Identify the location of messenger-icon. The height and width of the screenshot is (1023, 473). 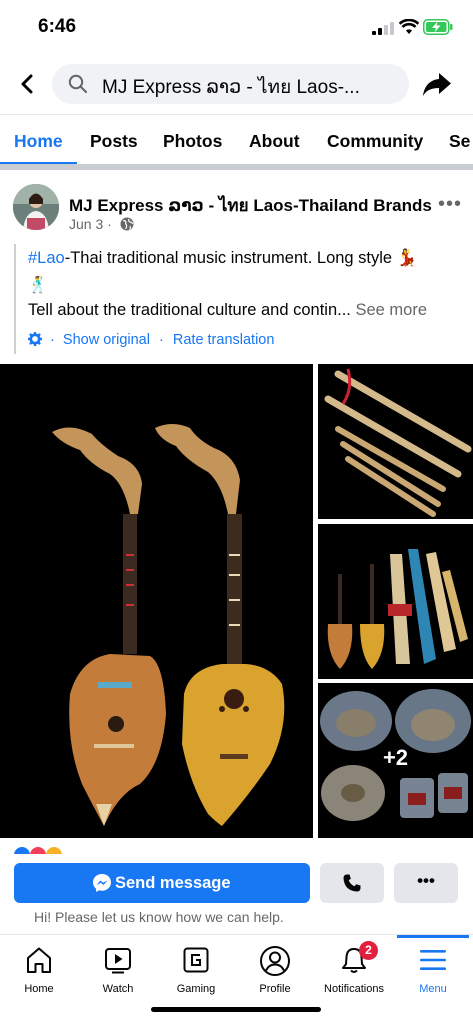
(102, 883).